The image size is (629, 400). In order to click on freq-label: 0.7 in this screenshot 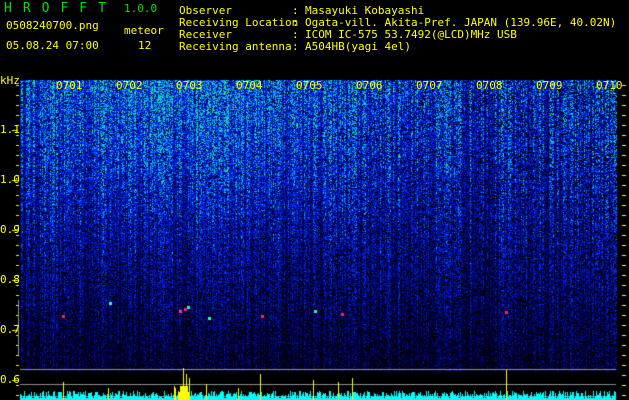, I will do `click(10, 329)`.